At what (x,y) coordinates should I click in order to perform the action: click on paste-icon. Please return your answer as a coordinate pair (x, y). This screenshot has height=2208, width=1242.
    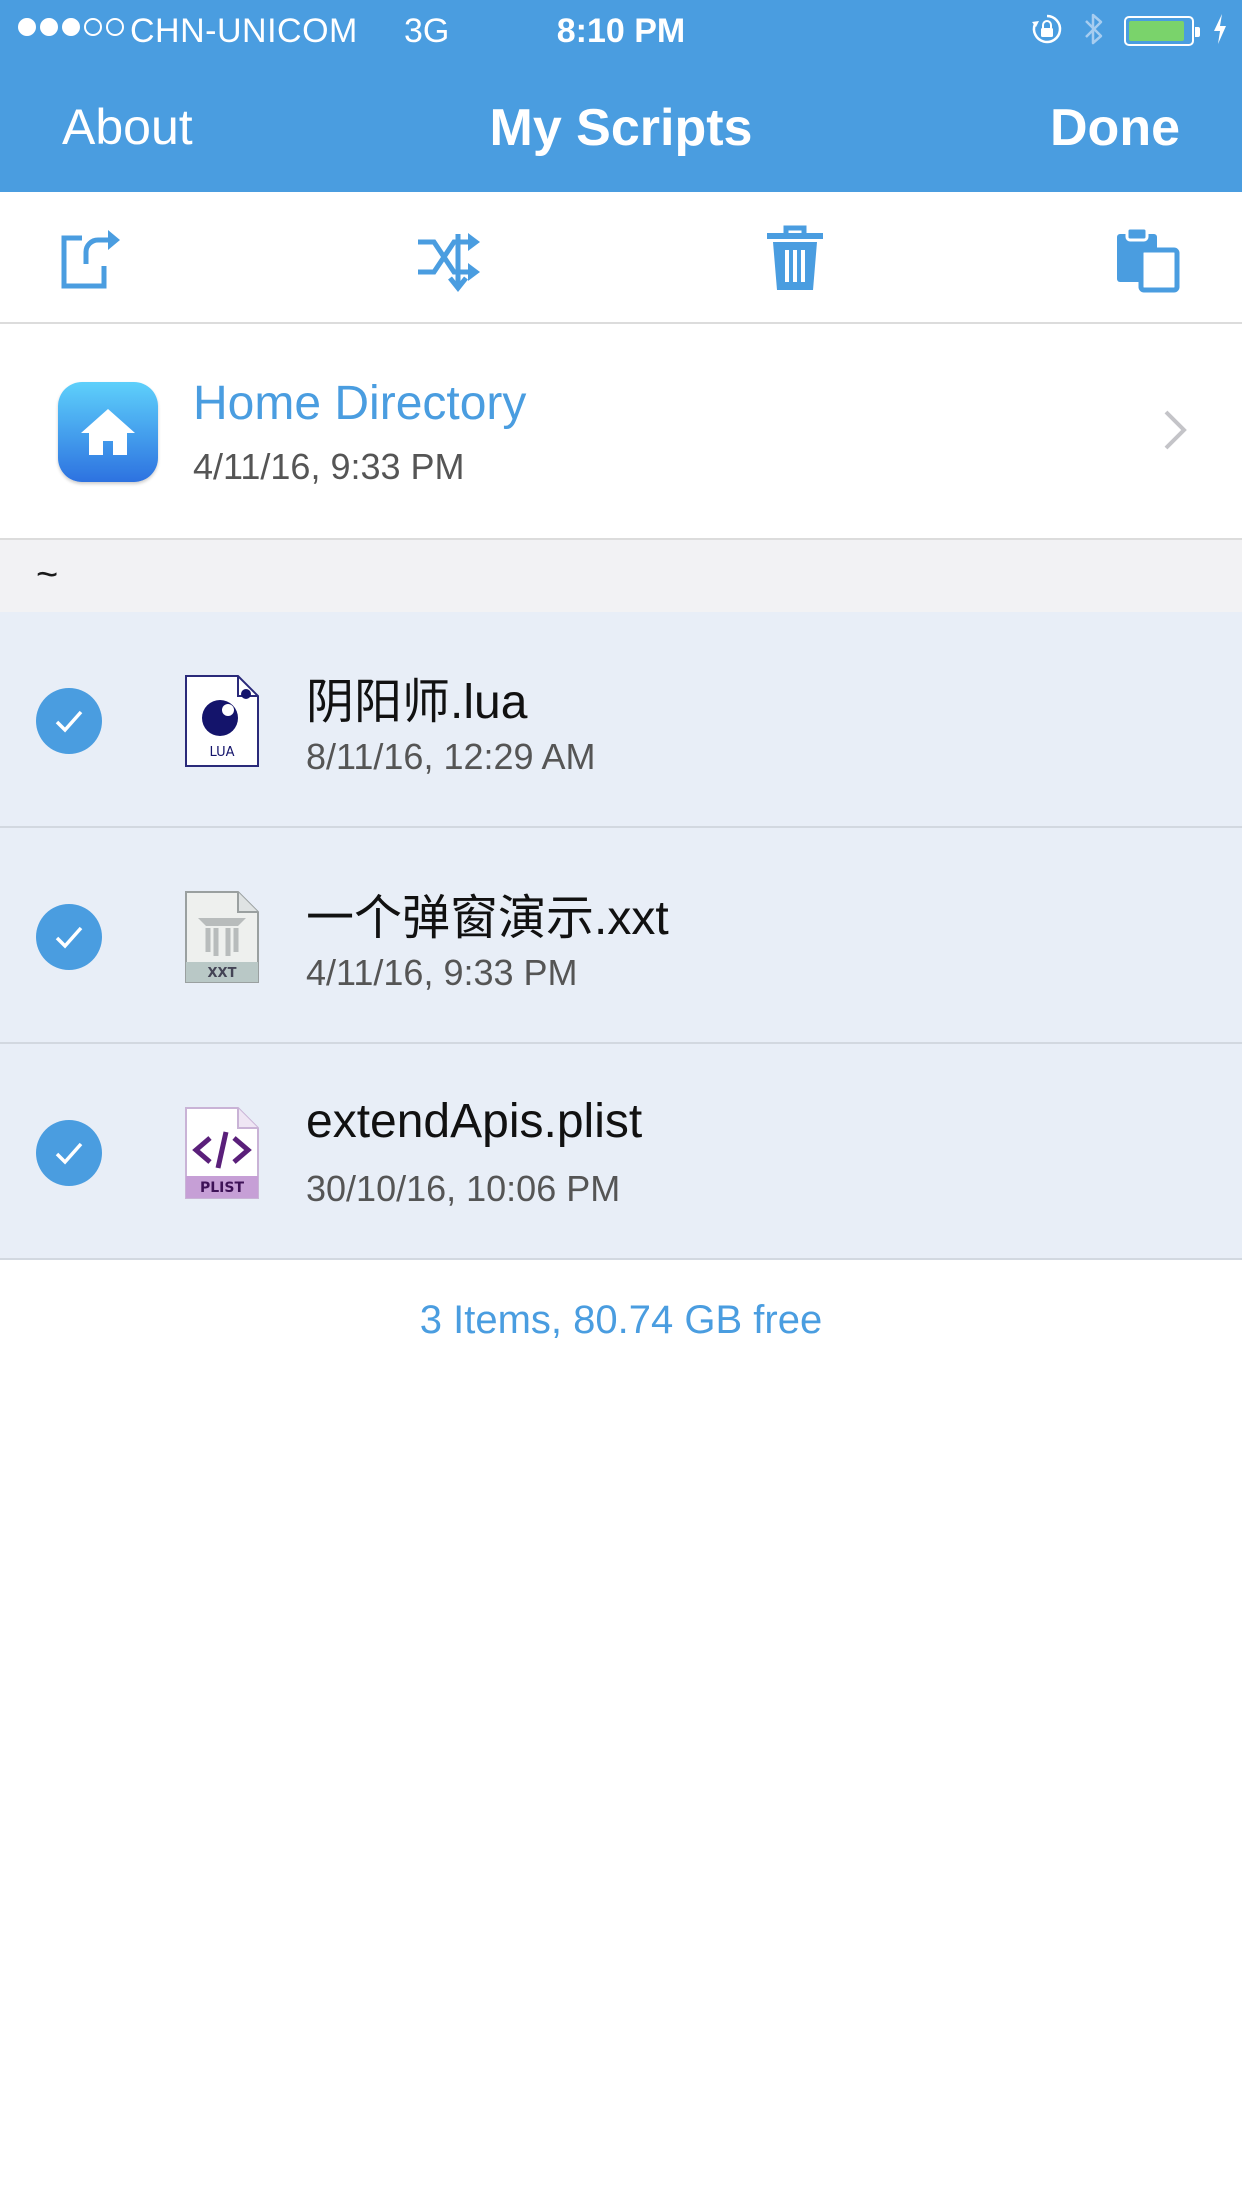
    Looking at the image, I should click on (1147, 258).